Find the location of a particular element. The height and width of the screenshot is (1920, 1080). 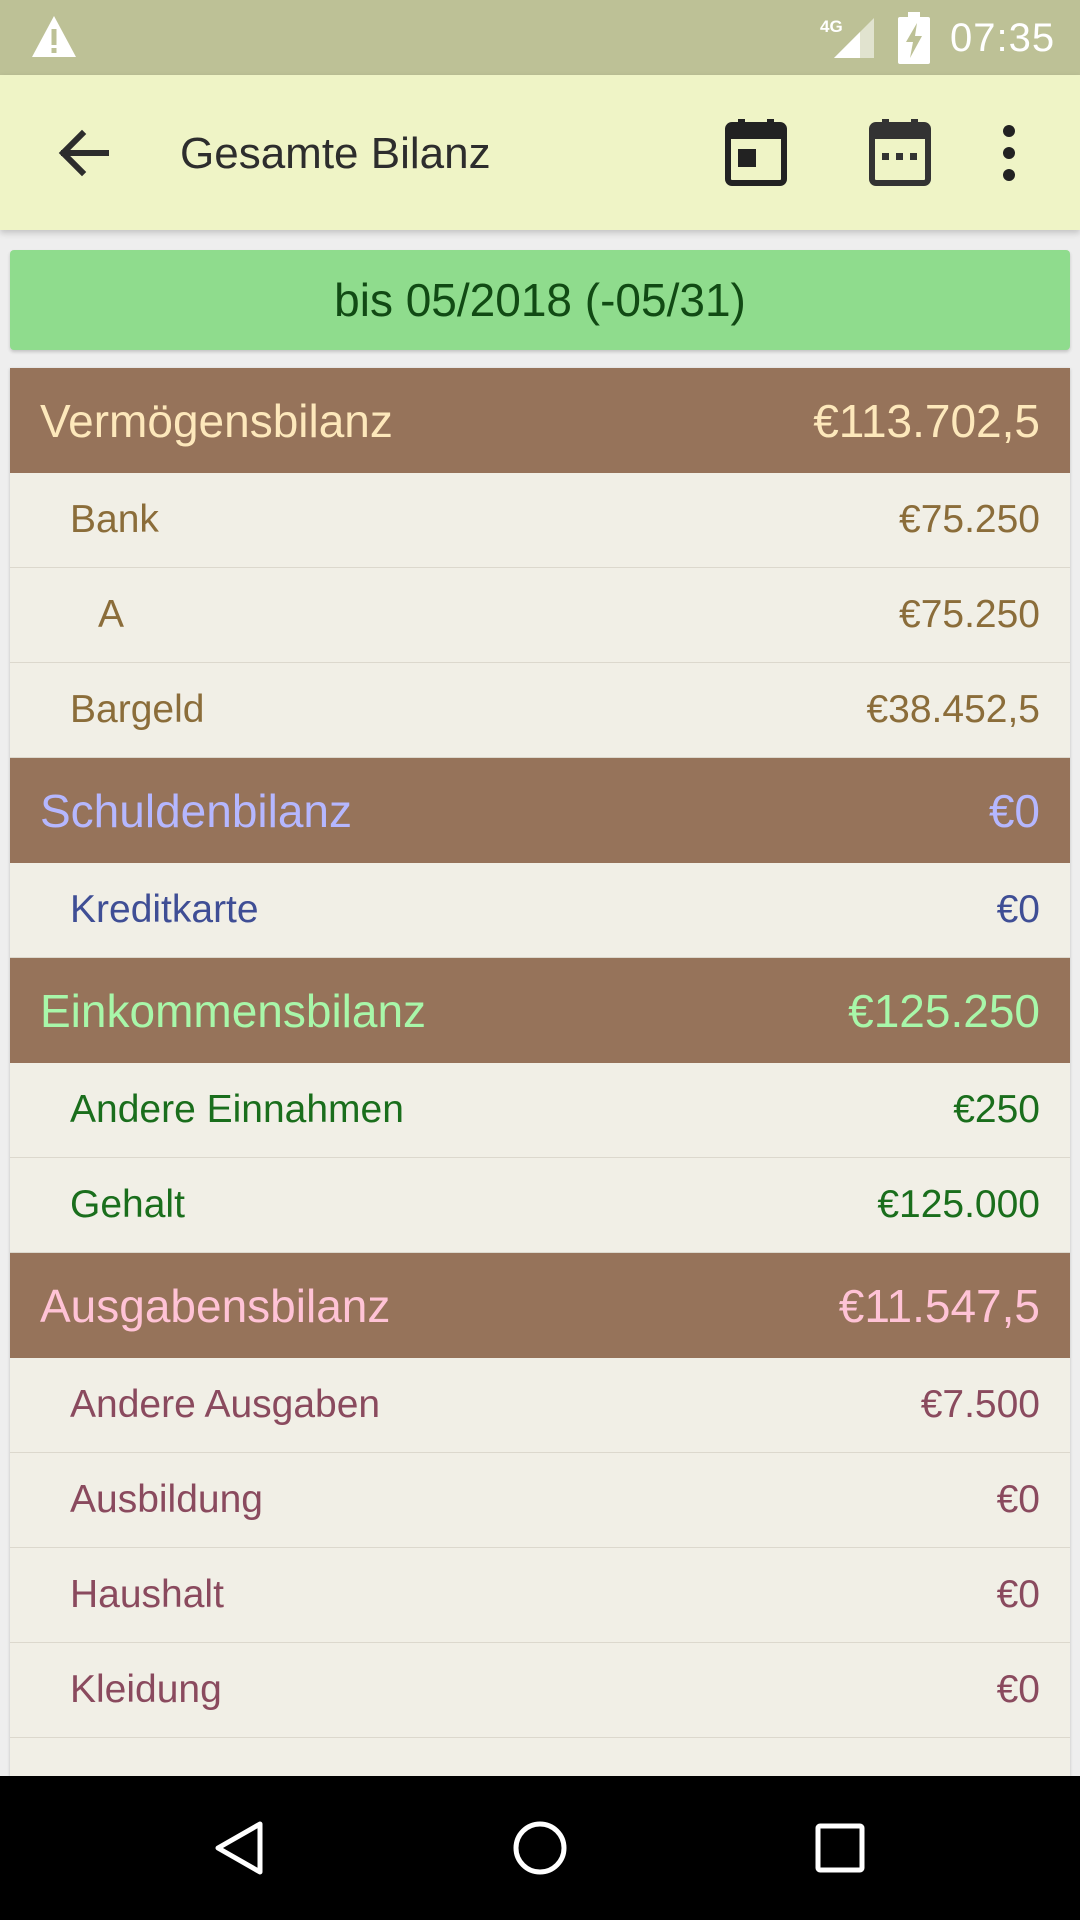

navigation-bar is located at coordinates (540, 1848).